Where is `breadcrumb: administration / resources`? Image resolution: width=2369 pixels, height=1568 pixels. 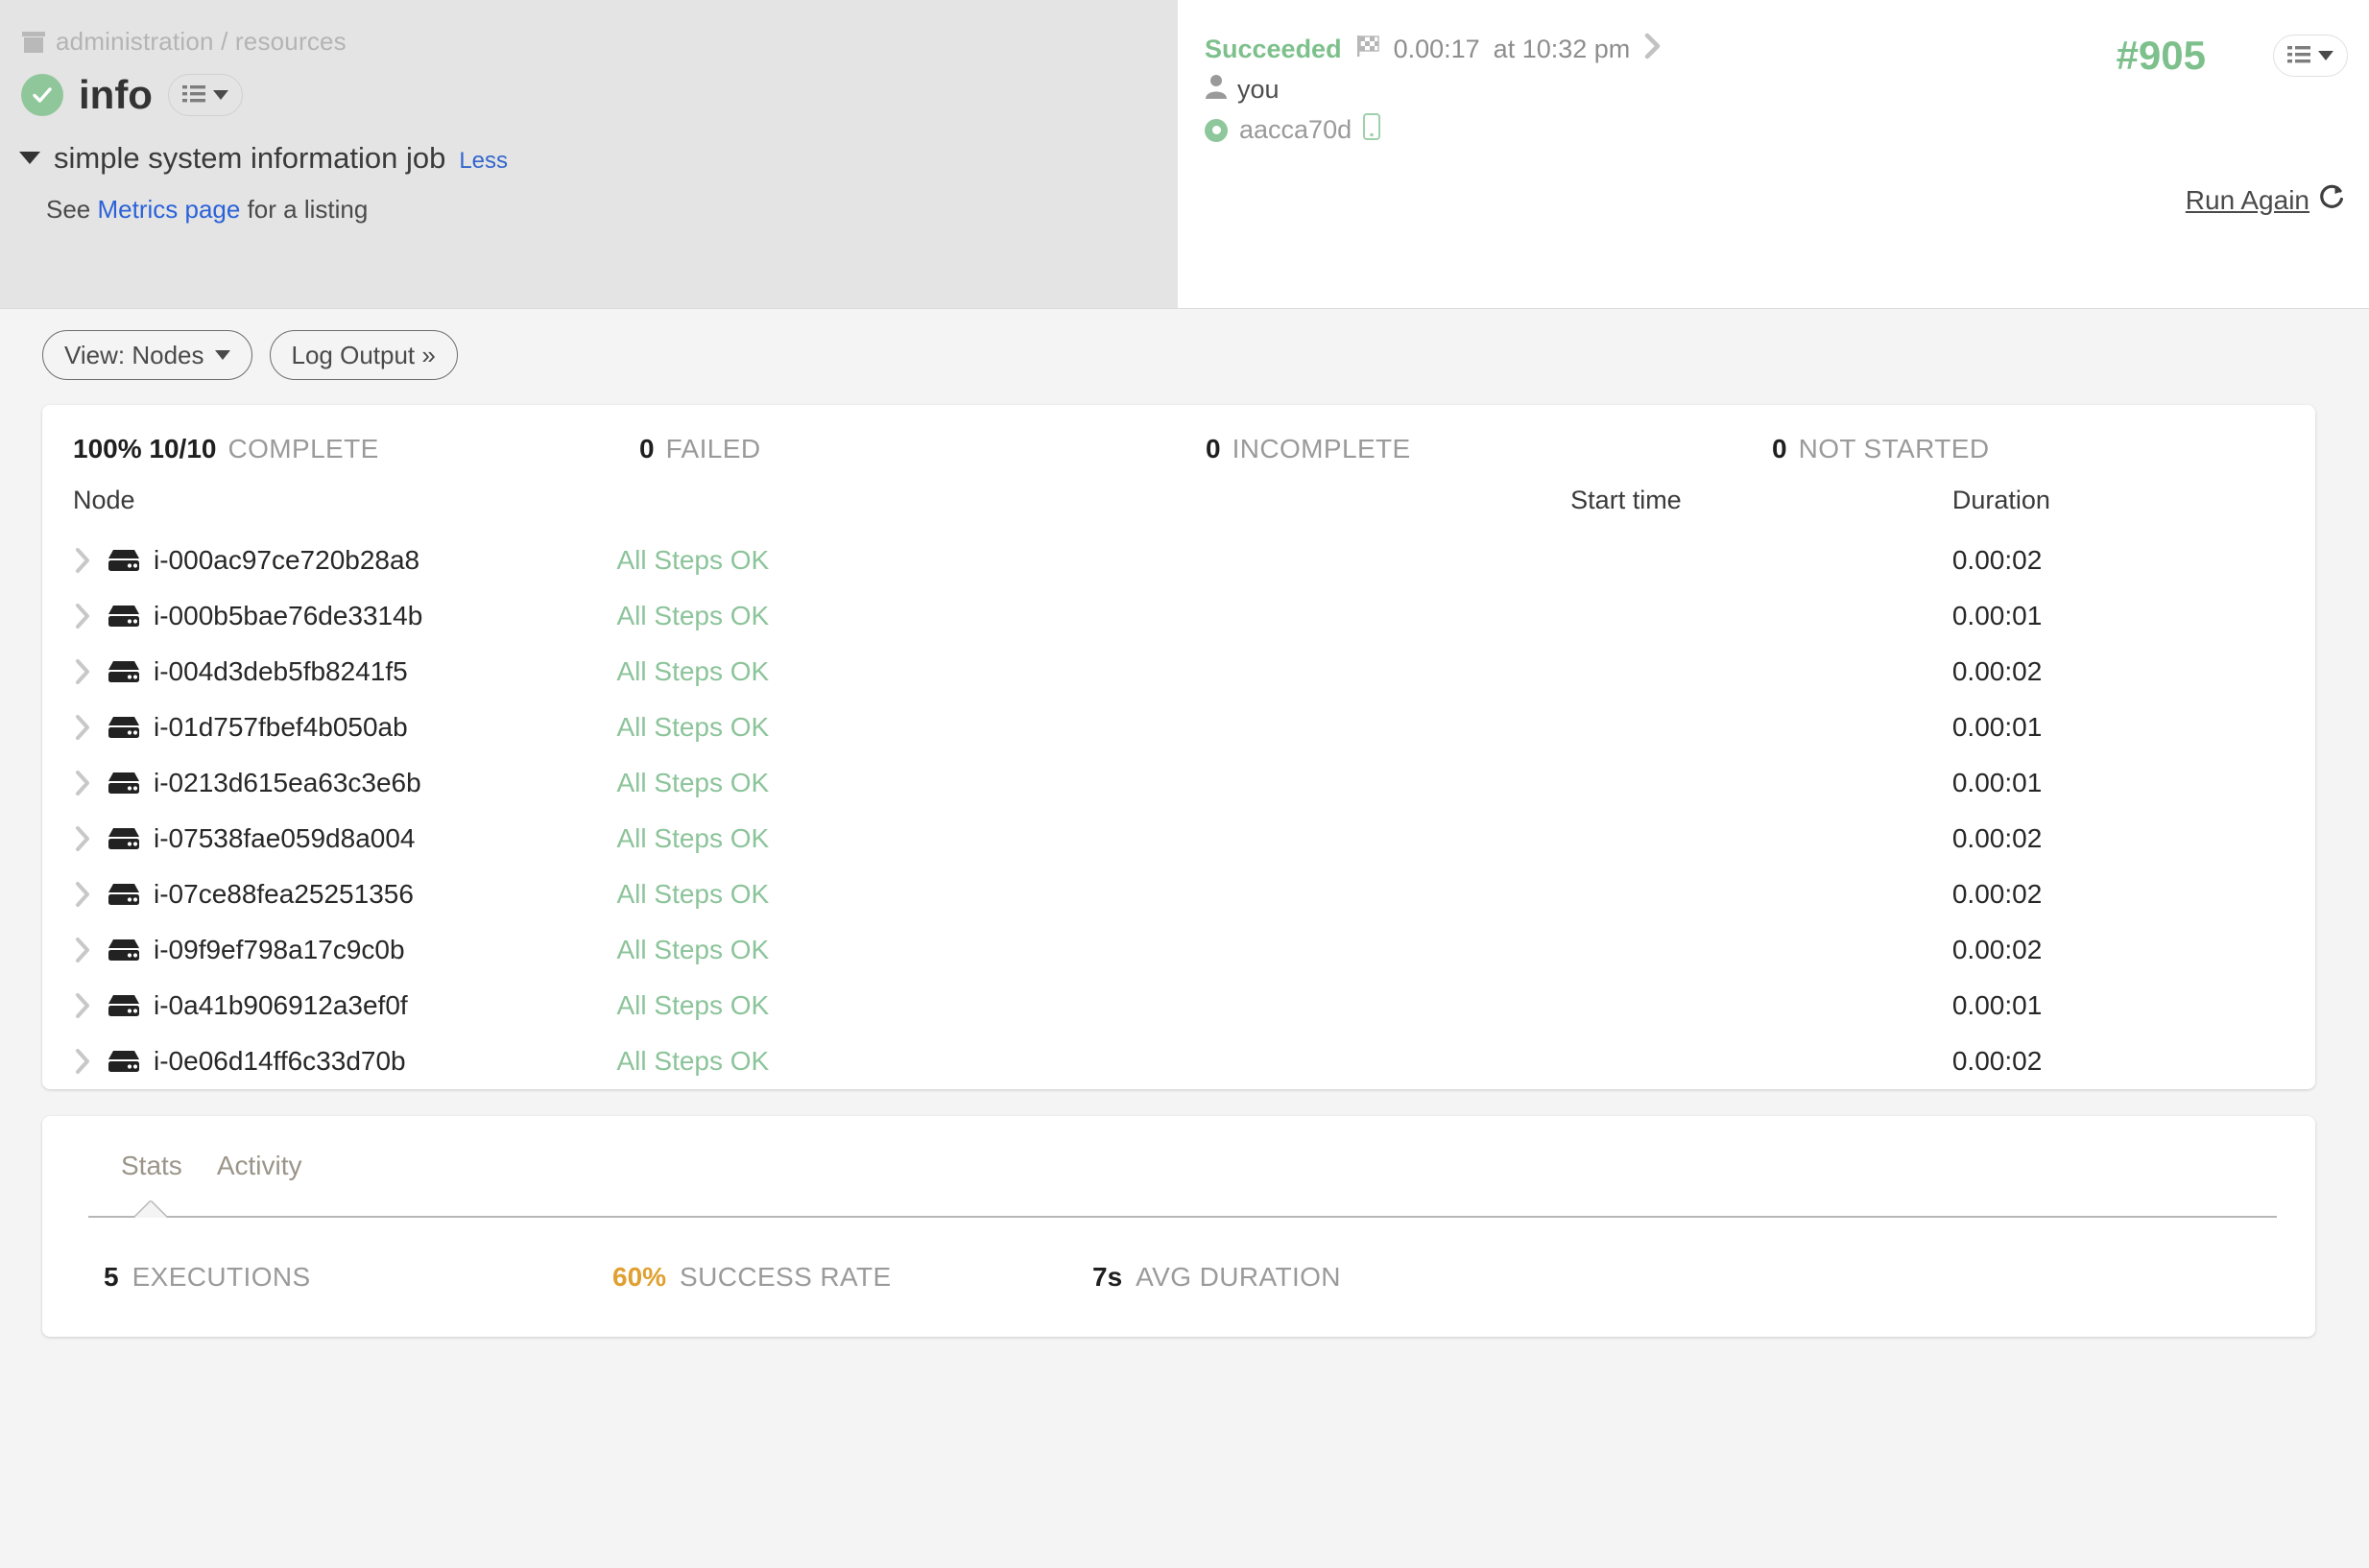
breadcrumb: administration / resources is located at coordinates (599, 42).